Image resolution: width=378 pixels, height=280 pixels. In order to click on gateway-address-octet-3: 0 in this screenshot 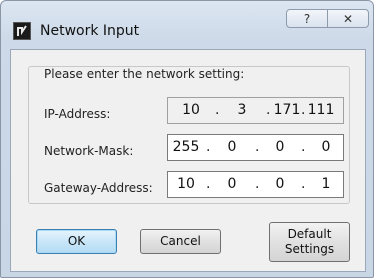, I will do `click(280, 184)`.